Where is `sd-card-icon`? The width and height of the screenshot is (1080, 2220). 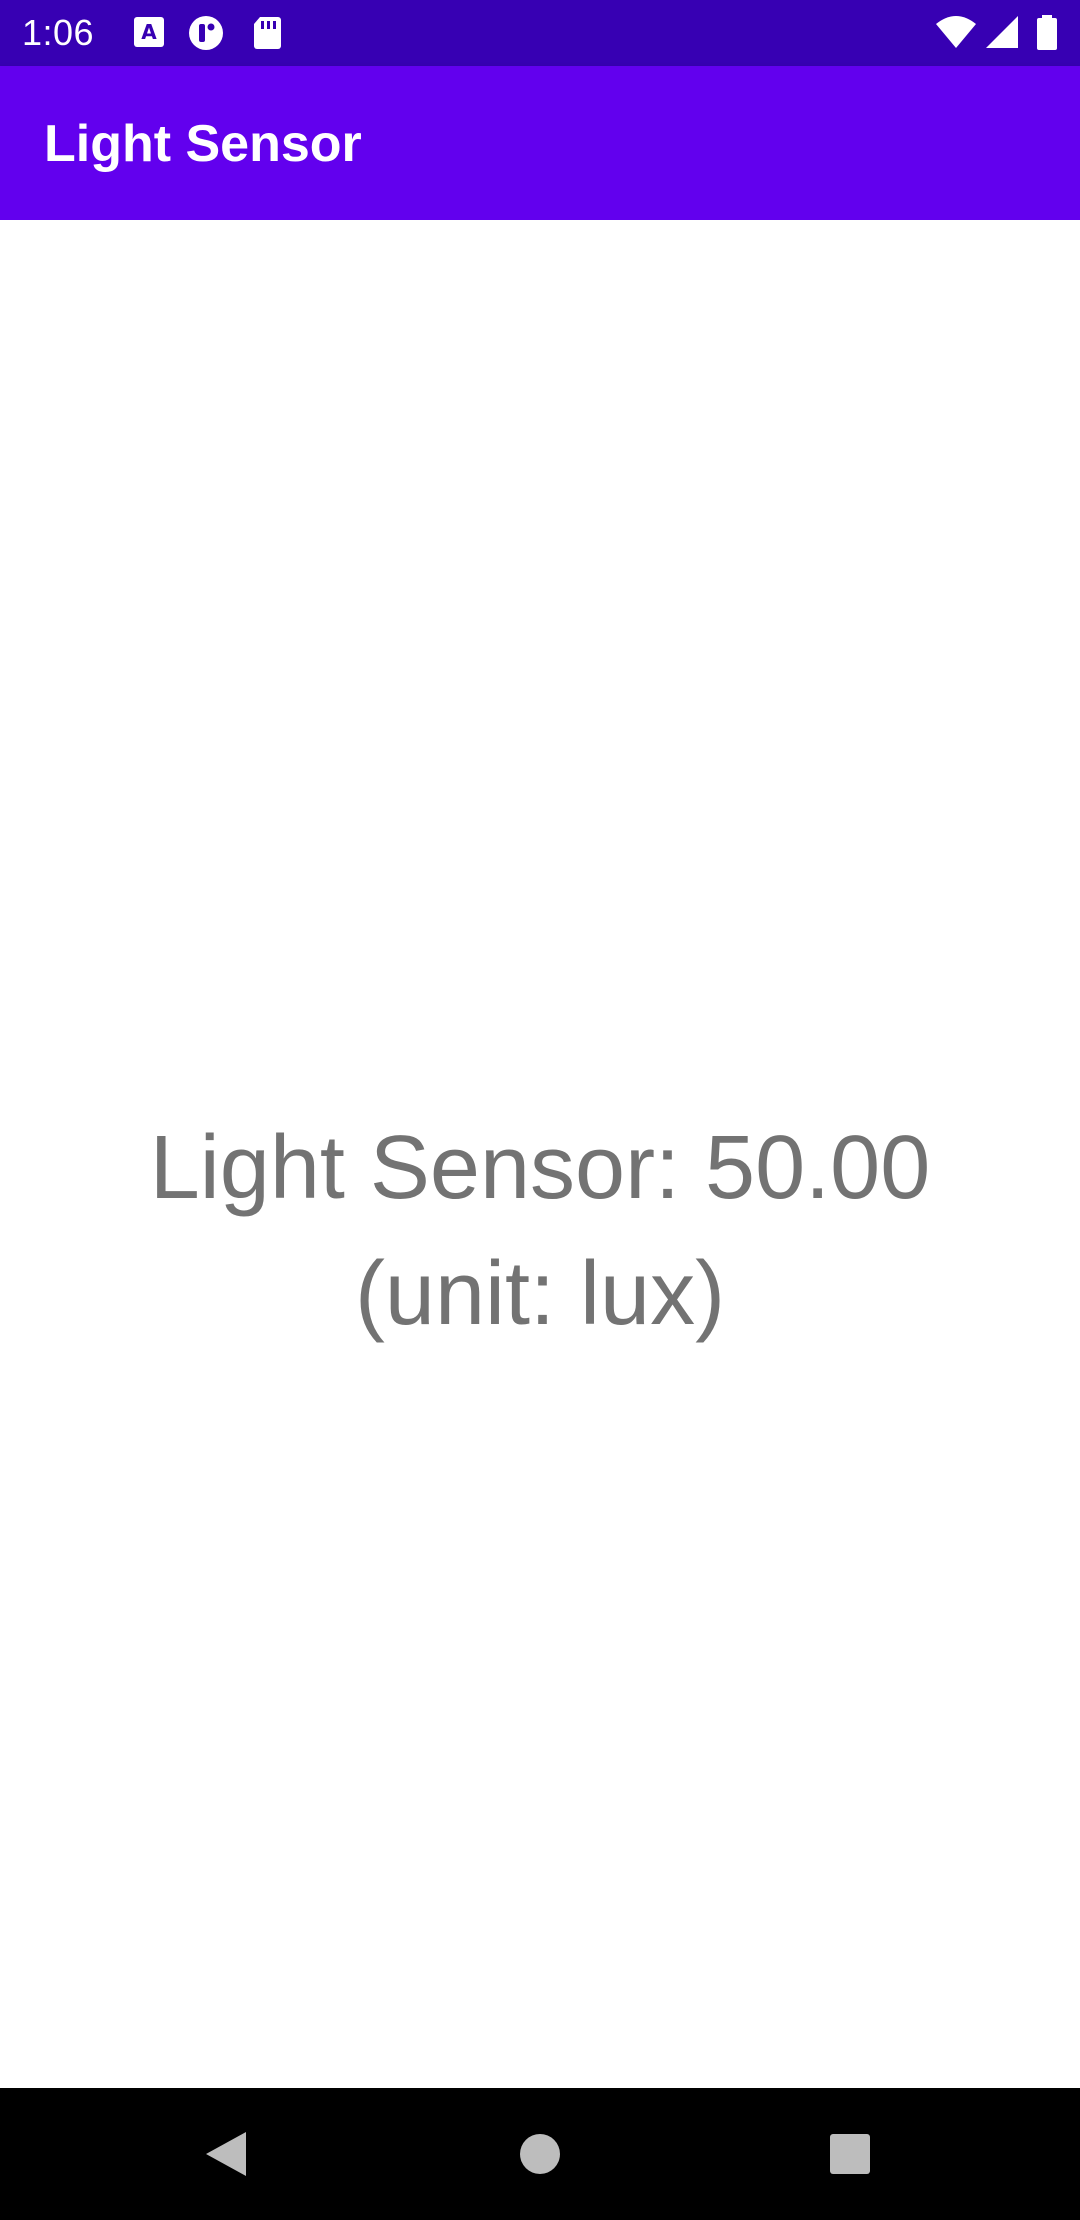 sd-card-icon is located at coordinates (268, 33).